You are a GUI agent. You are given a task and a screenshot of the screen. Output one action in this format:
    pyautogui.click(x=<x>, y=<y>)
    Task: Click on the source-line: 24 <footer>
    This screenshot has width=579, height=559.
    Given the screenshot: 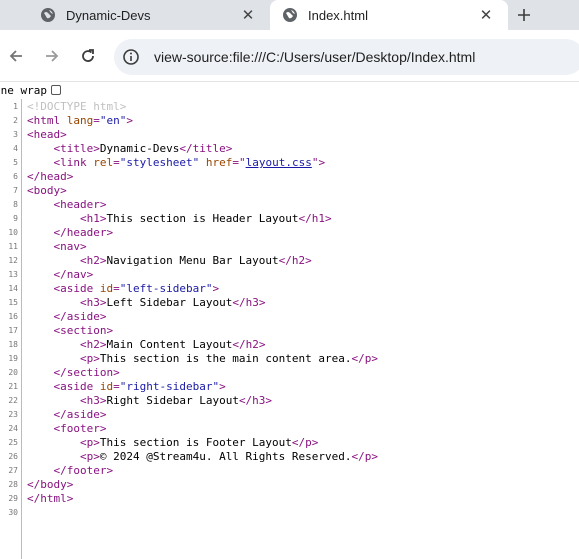 What is the action you would take?
    pyautogui.click(x=289, y=429)
    